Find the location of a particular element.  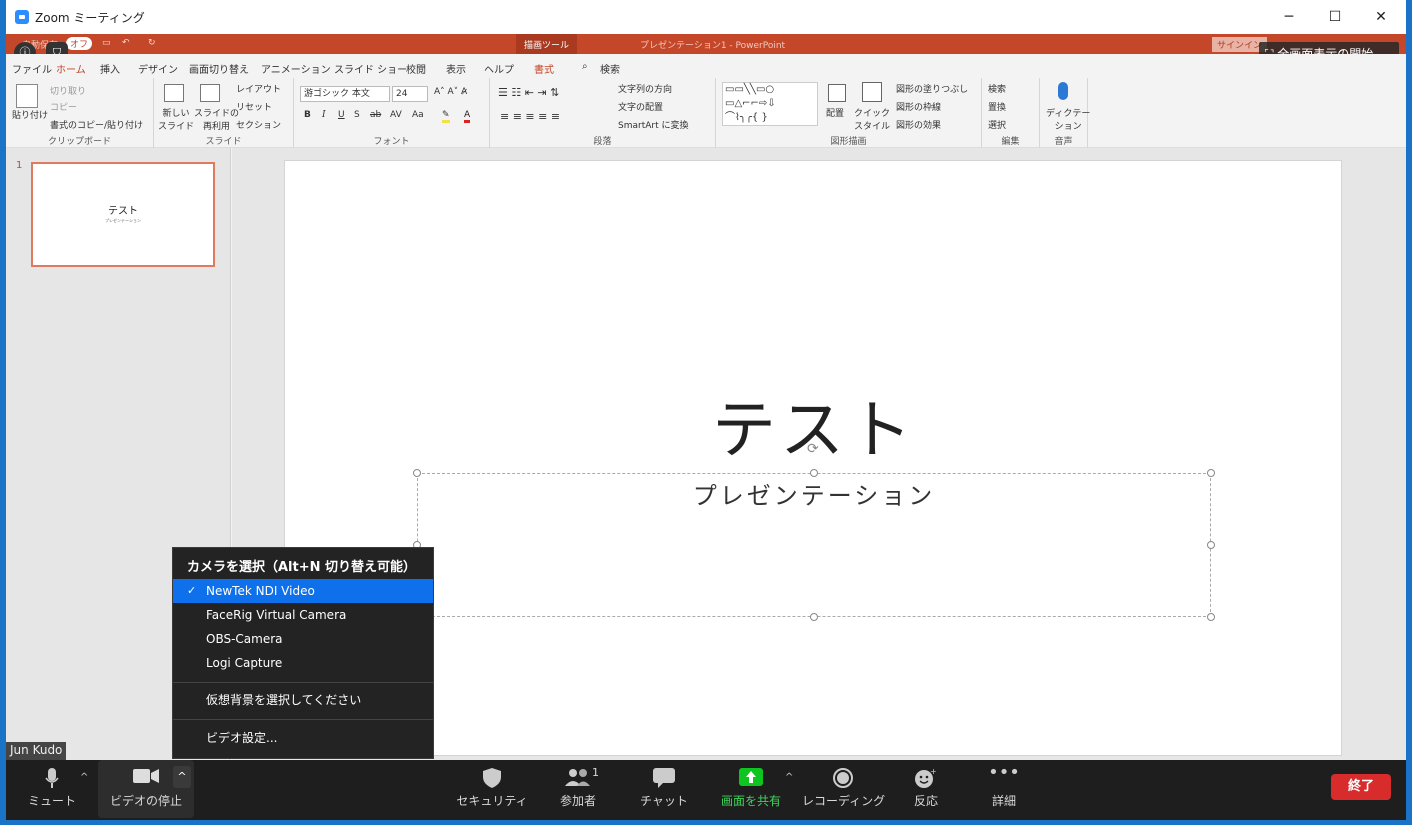

text-direction-button: 文字列の方向 is located at coordinates (645, 88).